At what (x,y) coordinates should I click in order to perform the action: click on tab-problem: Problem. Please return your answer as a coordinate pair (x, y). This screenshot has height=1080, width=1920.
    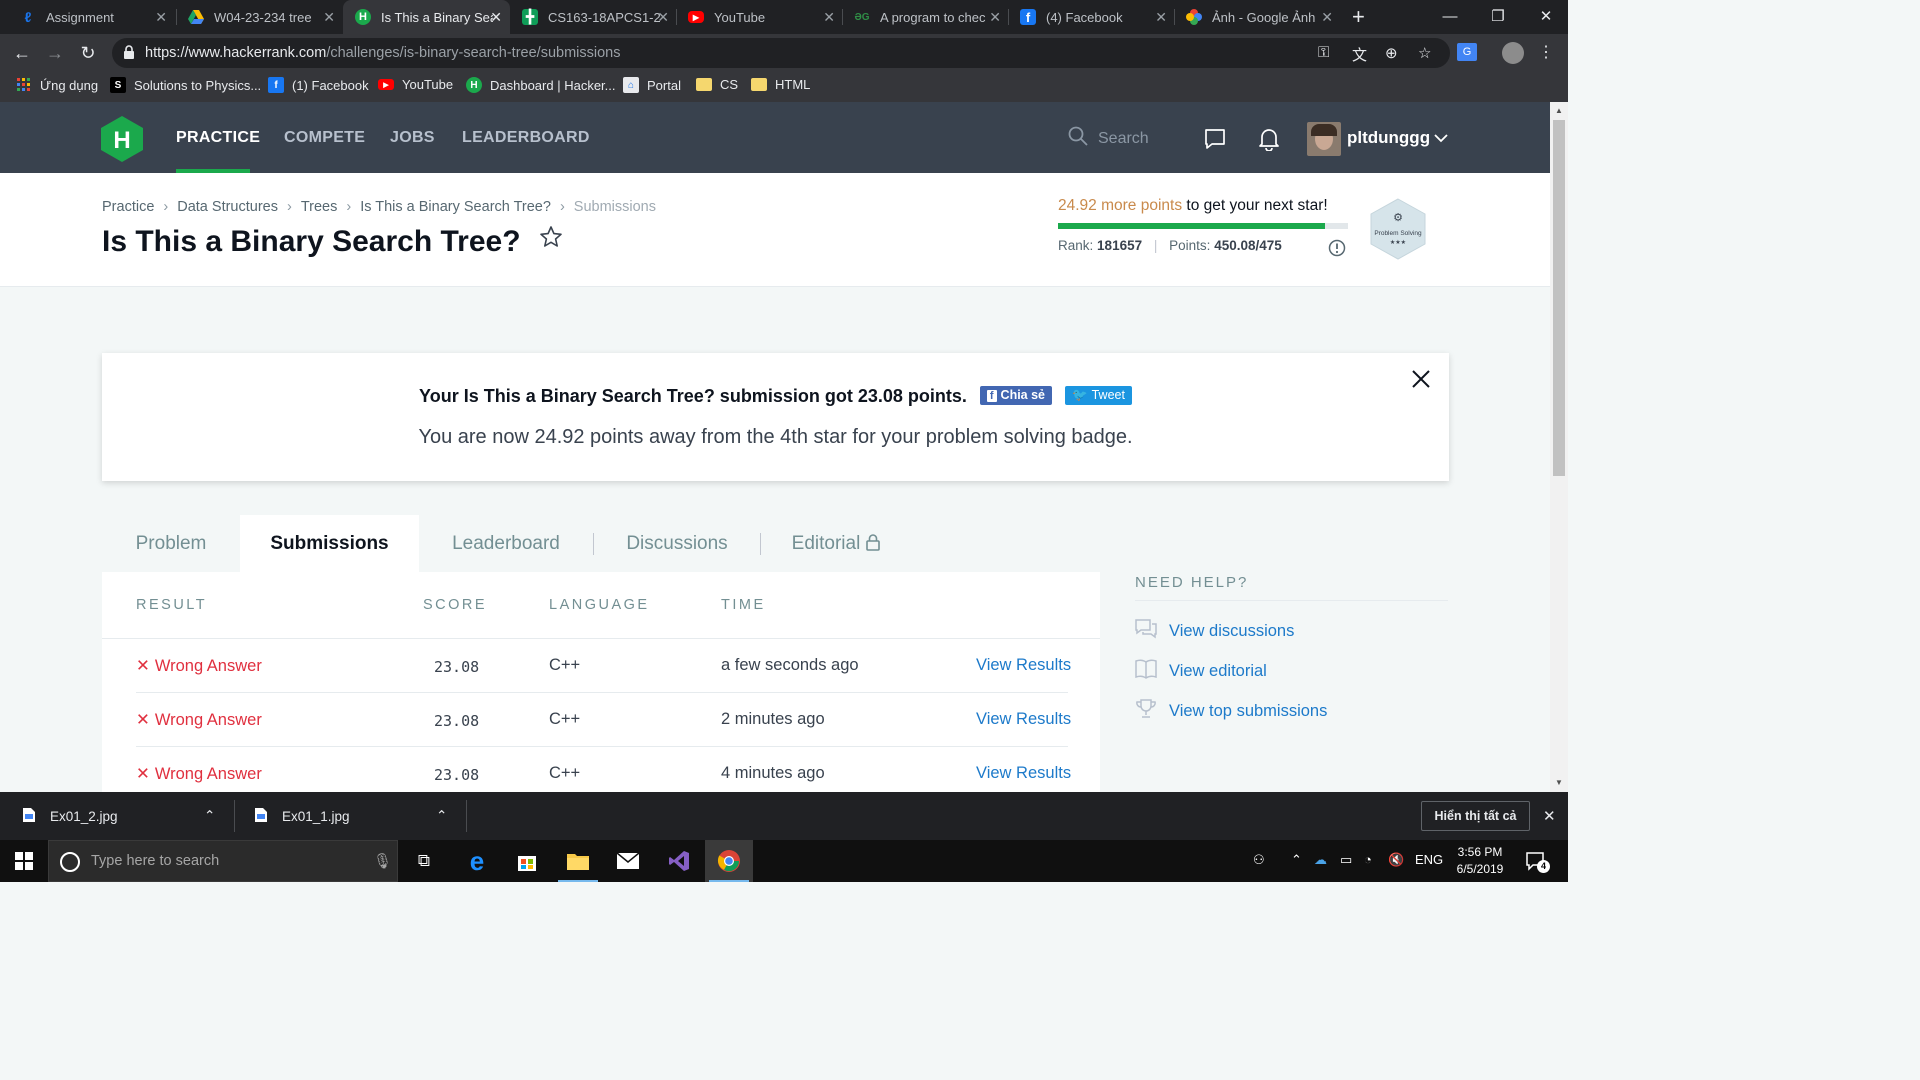
    Looking at the image, I should click on (171, 544).